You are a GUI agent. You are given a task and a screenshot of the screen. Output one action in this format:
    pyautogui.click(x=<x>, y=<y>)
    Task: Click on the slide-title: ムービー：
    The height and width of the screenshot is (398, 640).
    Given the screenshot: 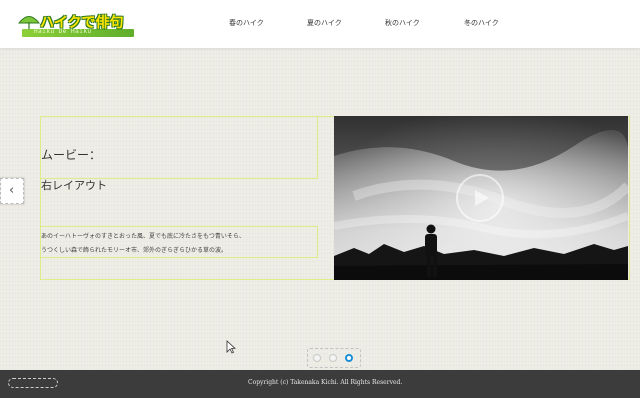 What is the action you would take?
    pyautogui.click(x=71, y=155)
    